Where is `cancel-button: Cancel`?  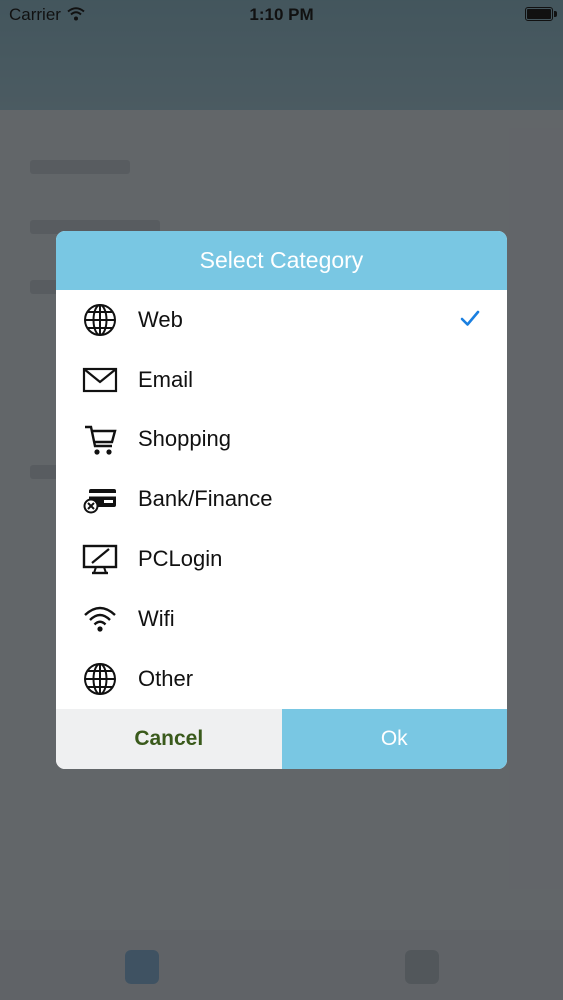 cancel-button: Cancel is located at coordinates (169, 739).